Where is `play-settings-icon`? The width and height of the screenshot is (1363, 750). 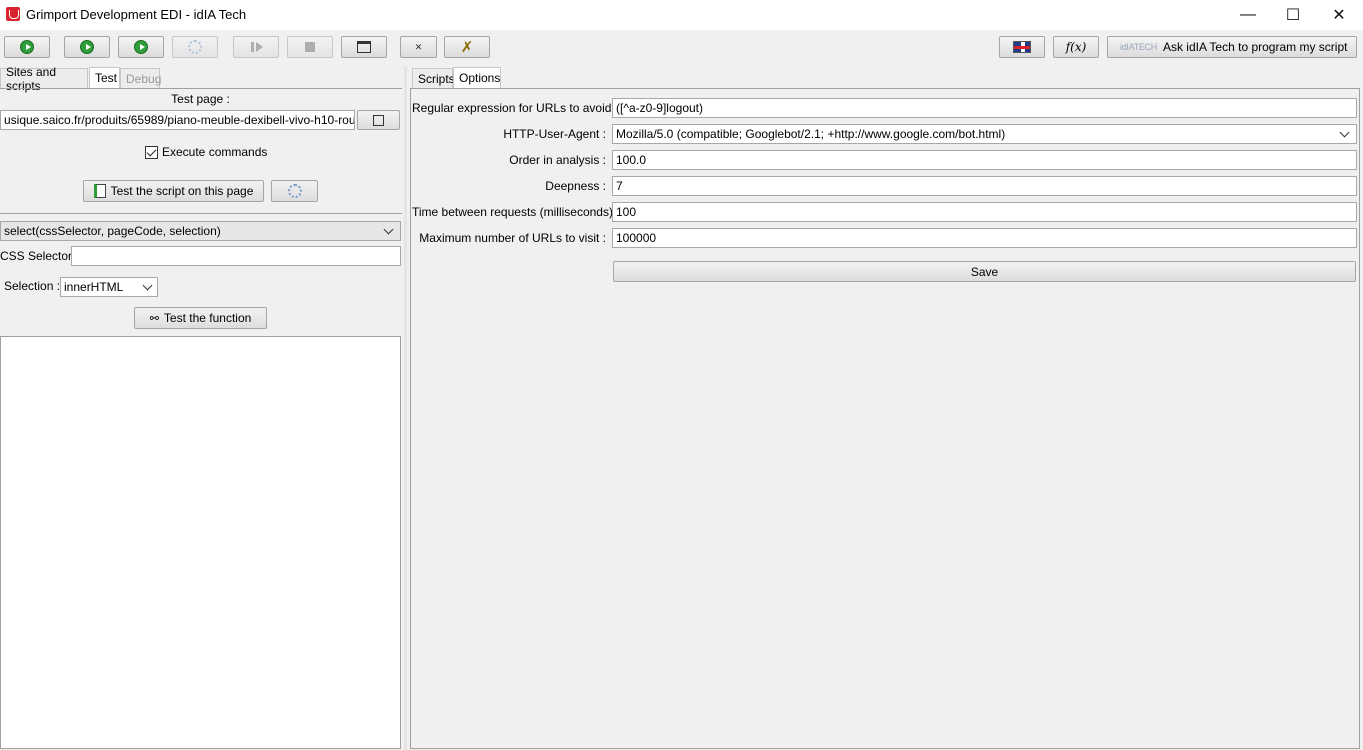 play-settings-icon is located at coordinates (87, 47).